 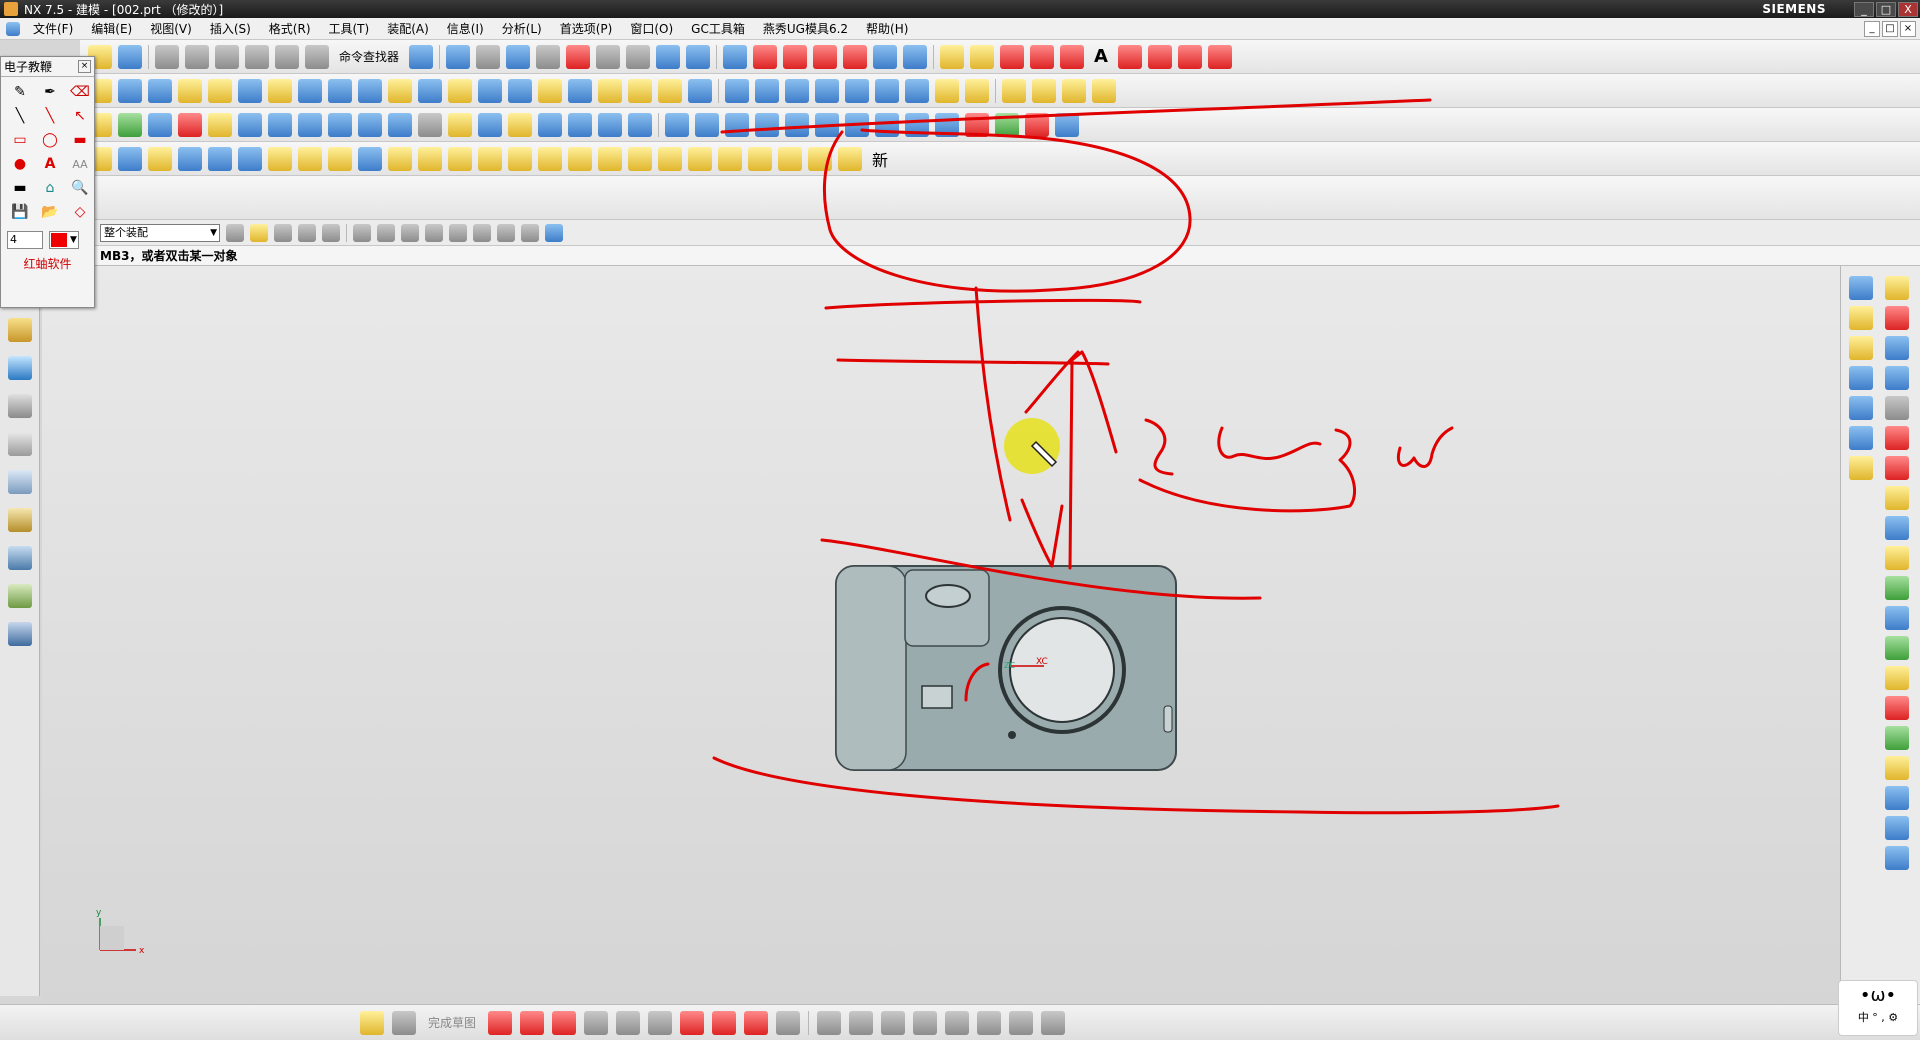 I want to click on extract-icon, so click(x=1014, y=90).